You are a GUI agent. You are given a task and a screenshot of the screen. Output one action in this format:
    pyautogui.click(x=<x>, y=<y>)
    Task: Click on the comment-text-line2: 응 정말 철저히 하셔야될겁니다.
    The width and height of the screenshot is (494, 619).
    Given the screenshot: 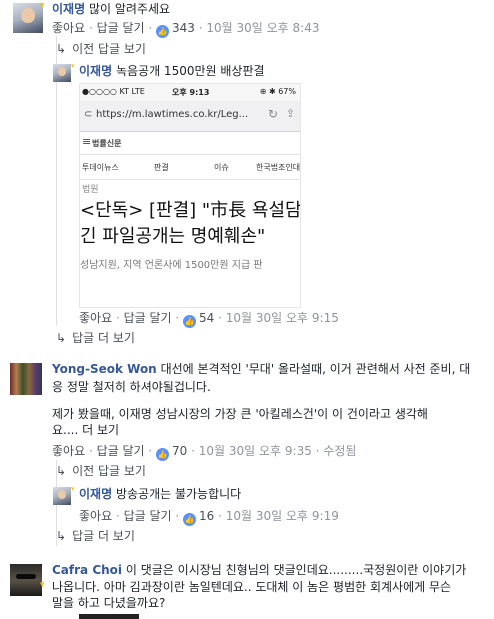 What is the action you would take?
    pyautogui.click(x=131, y=387)
    